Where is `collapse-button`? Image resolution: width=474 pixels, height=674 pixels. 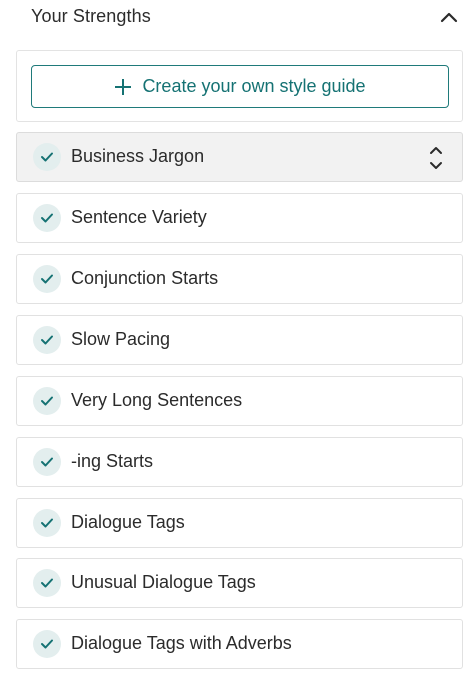
collapse-button is located at coordinates (449, 17).